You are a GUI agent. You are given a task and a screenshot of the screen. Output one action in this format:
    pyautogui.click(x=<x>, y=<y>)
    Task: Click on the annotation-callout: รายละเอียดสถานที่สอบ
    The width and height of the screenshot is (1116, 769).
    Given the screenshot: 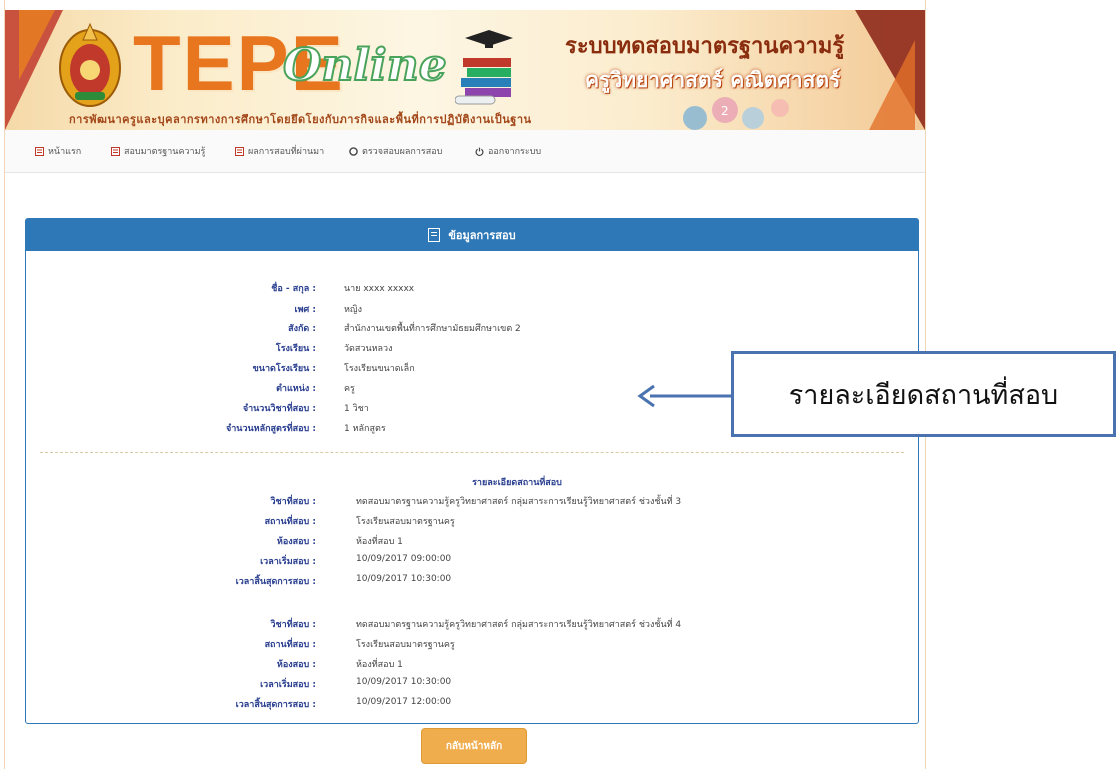 What is the action you would take?
    pyautogui.click(x=923, y=394)
    